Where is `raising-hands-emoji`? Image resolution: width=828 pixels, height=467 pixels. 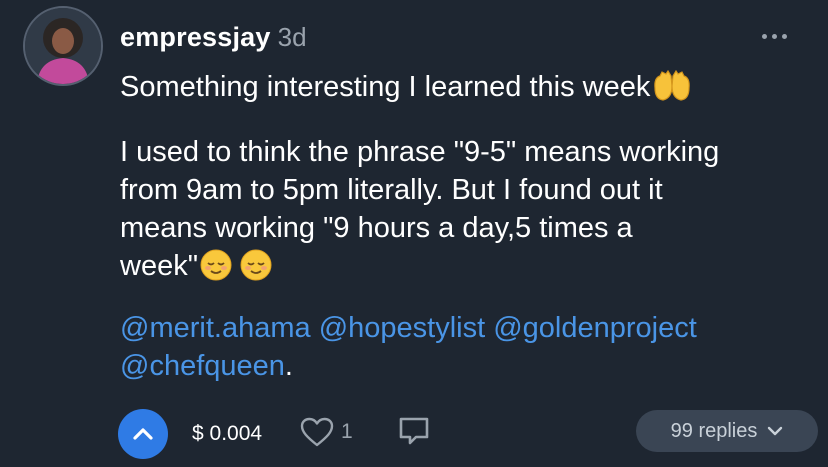 raising-hands-emoji is located at coordinates (672, 90).